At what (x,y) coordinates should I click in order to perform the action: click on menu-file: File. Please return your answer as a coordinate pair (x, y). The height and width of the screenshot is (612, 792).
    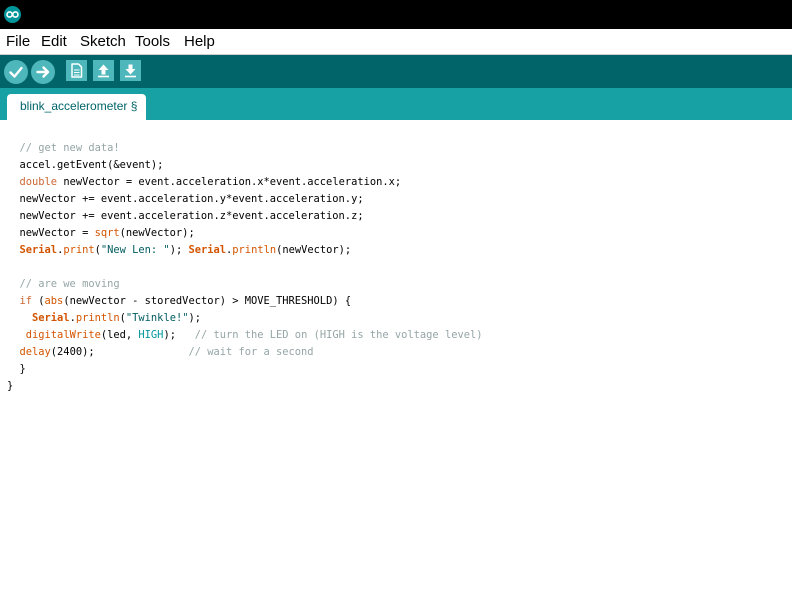
    Looking at the image, I should click on (18, 42).